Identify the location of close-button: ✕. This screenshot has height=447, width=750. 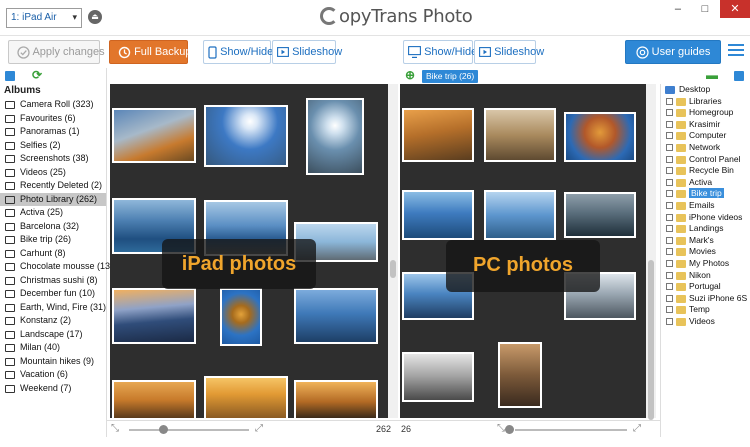
(735, 9).